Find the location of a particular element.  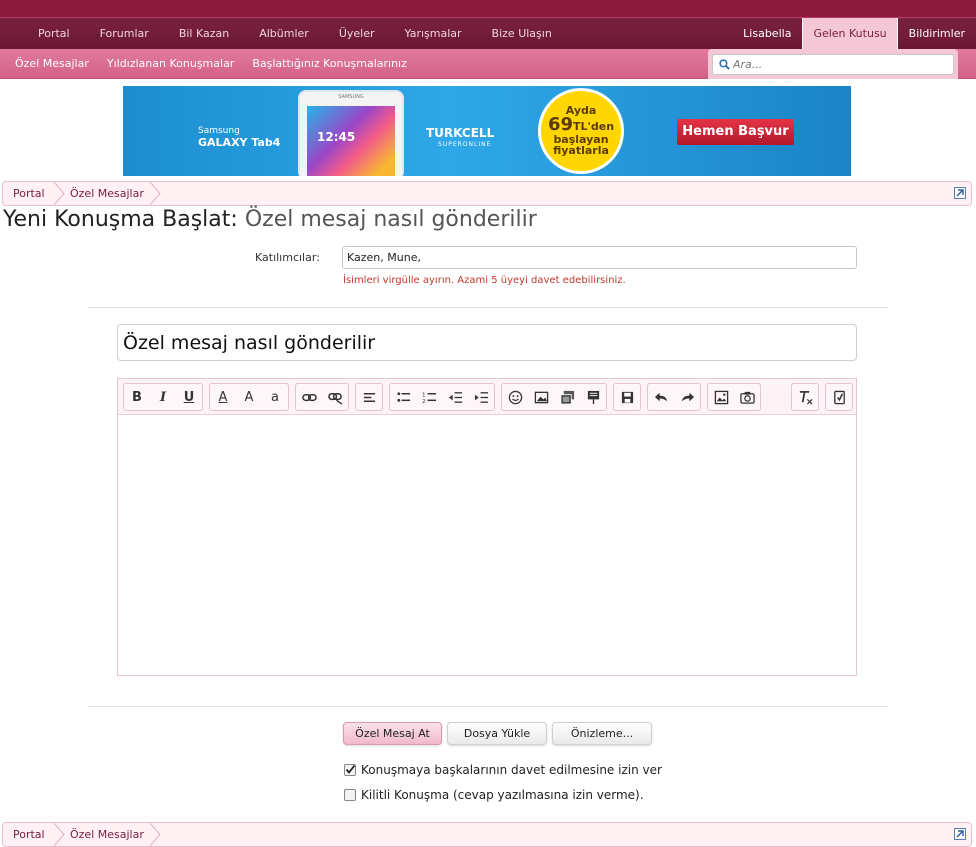

save-icon is located at coordinates (627, 397).